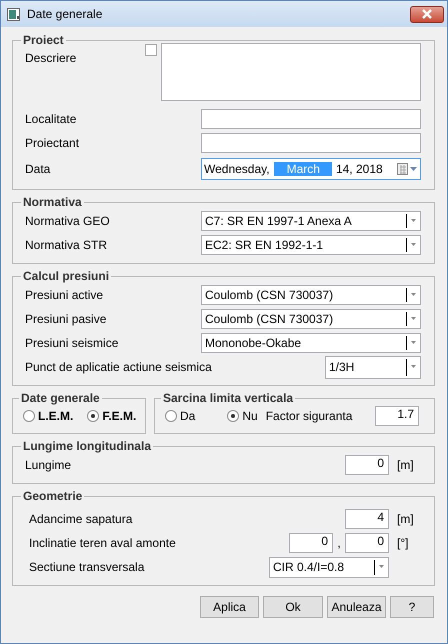 The height and width of the screenshot is (644, 448). I want to click on field-label: Presiuni pasive, so click(66, 319).